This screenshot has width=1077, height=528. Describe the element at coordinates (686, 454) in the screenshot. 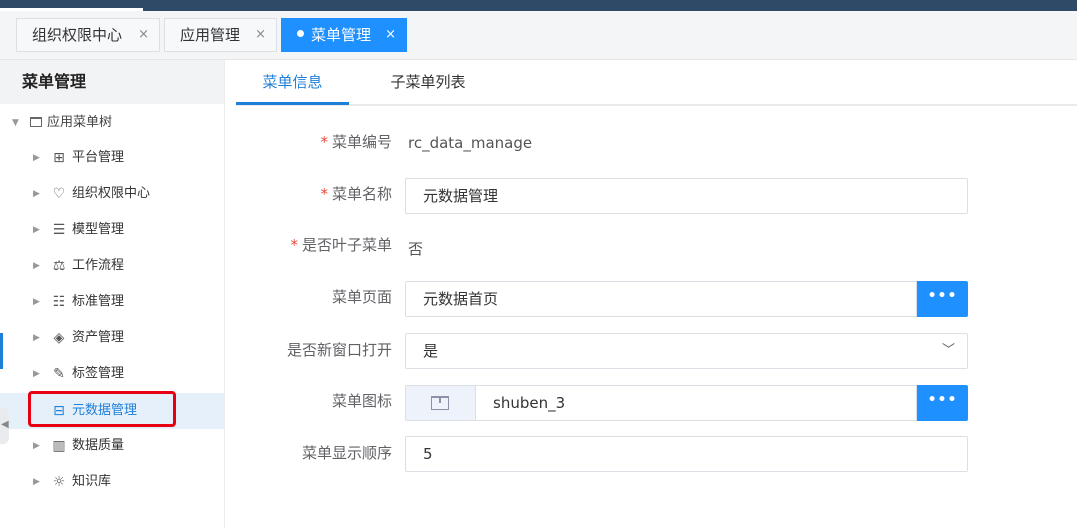

I see `display-order-input: 5` at that location.